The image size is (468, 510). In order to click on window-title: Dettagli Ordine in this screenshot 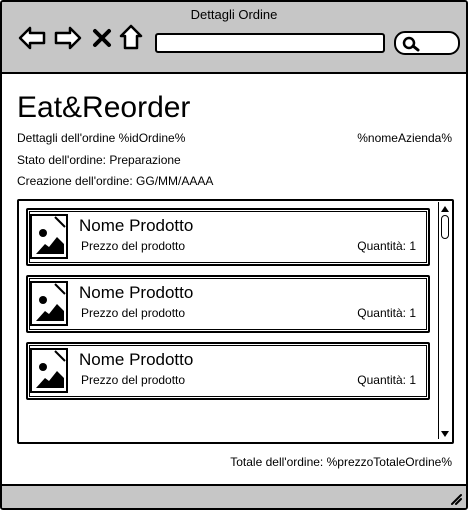, I will do `click(234, 14)`.